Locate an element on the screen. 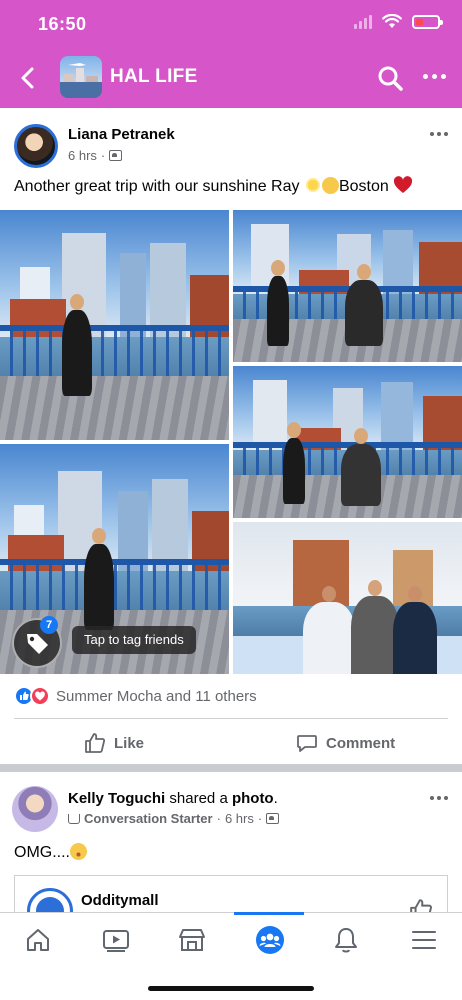  more-options-icon is located at coordinates (434, 76).